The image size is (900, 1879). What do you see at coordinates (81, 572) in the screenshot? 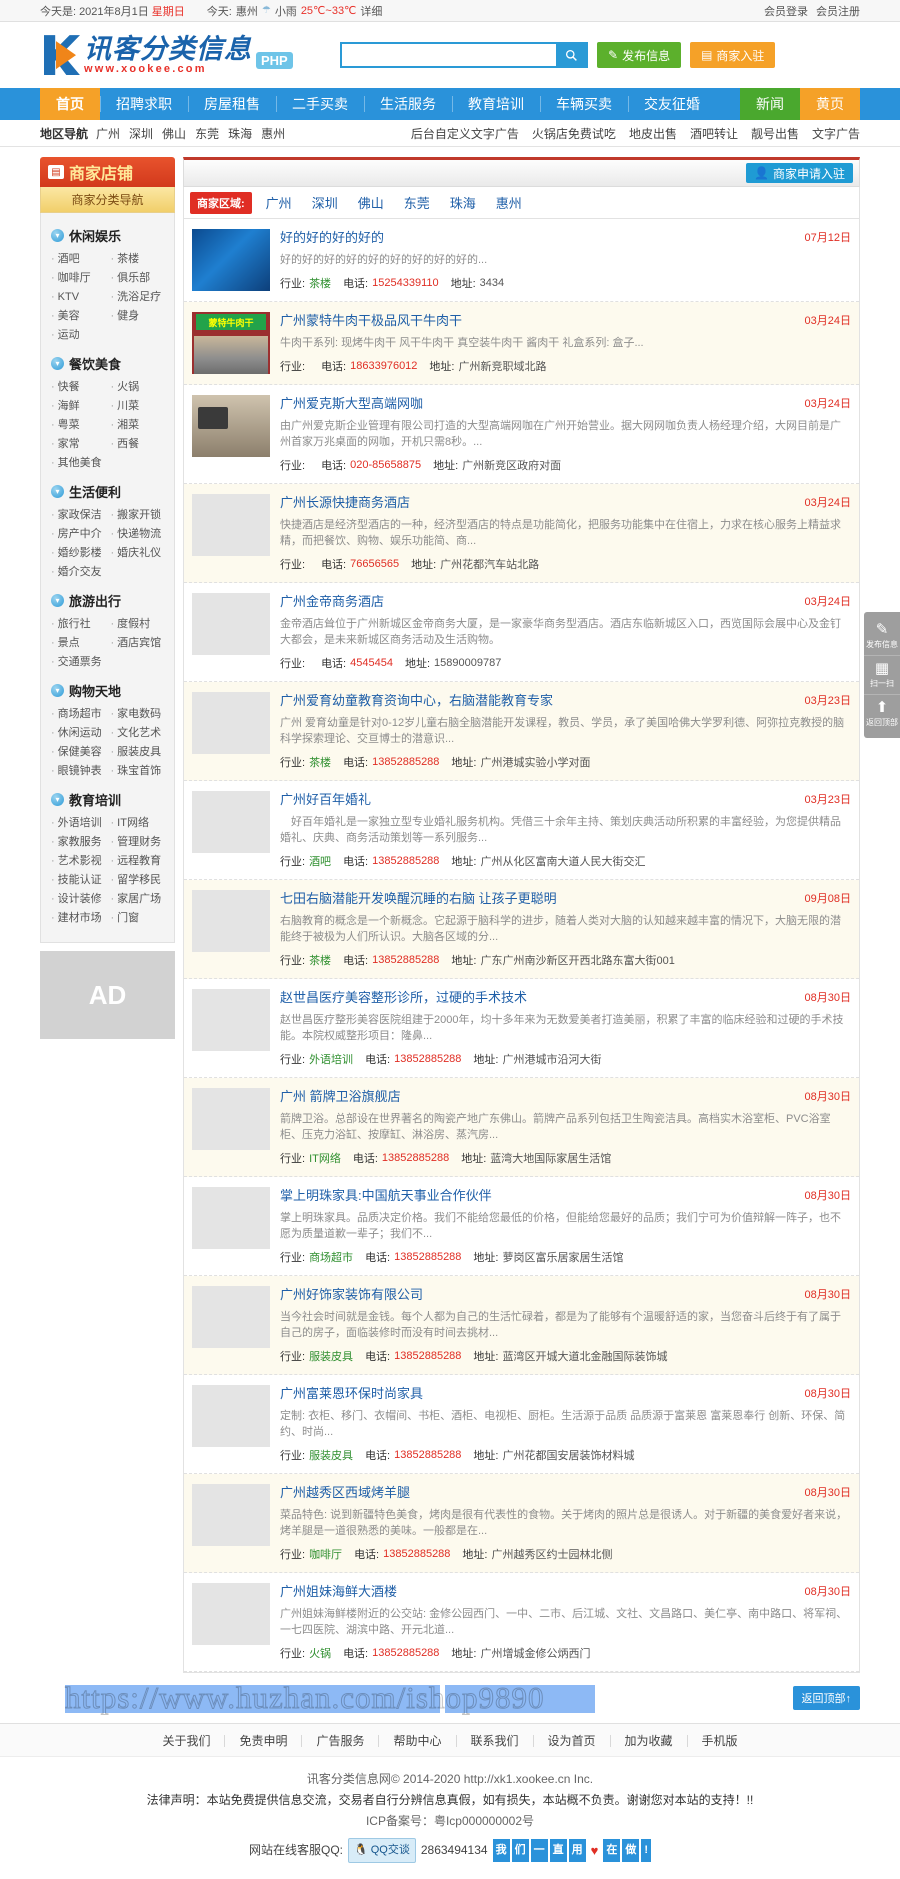
I see `sidebar-item-婚介交友: 婚介交友` at bounding box center [81, 572].